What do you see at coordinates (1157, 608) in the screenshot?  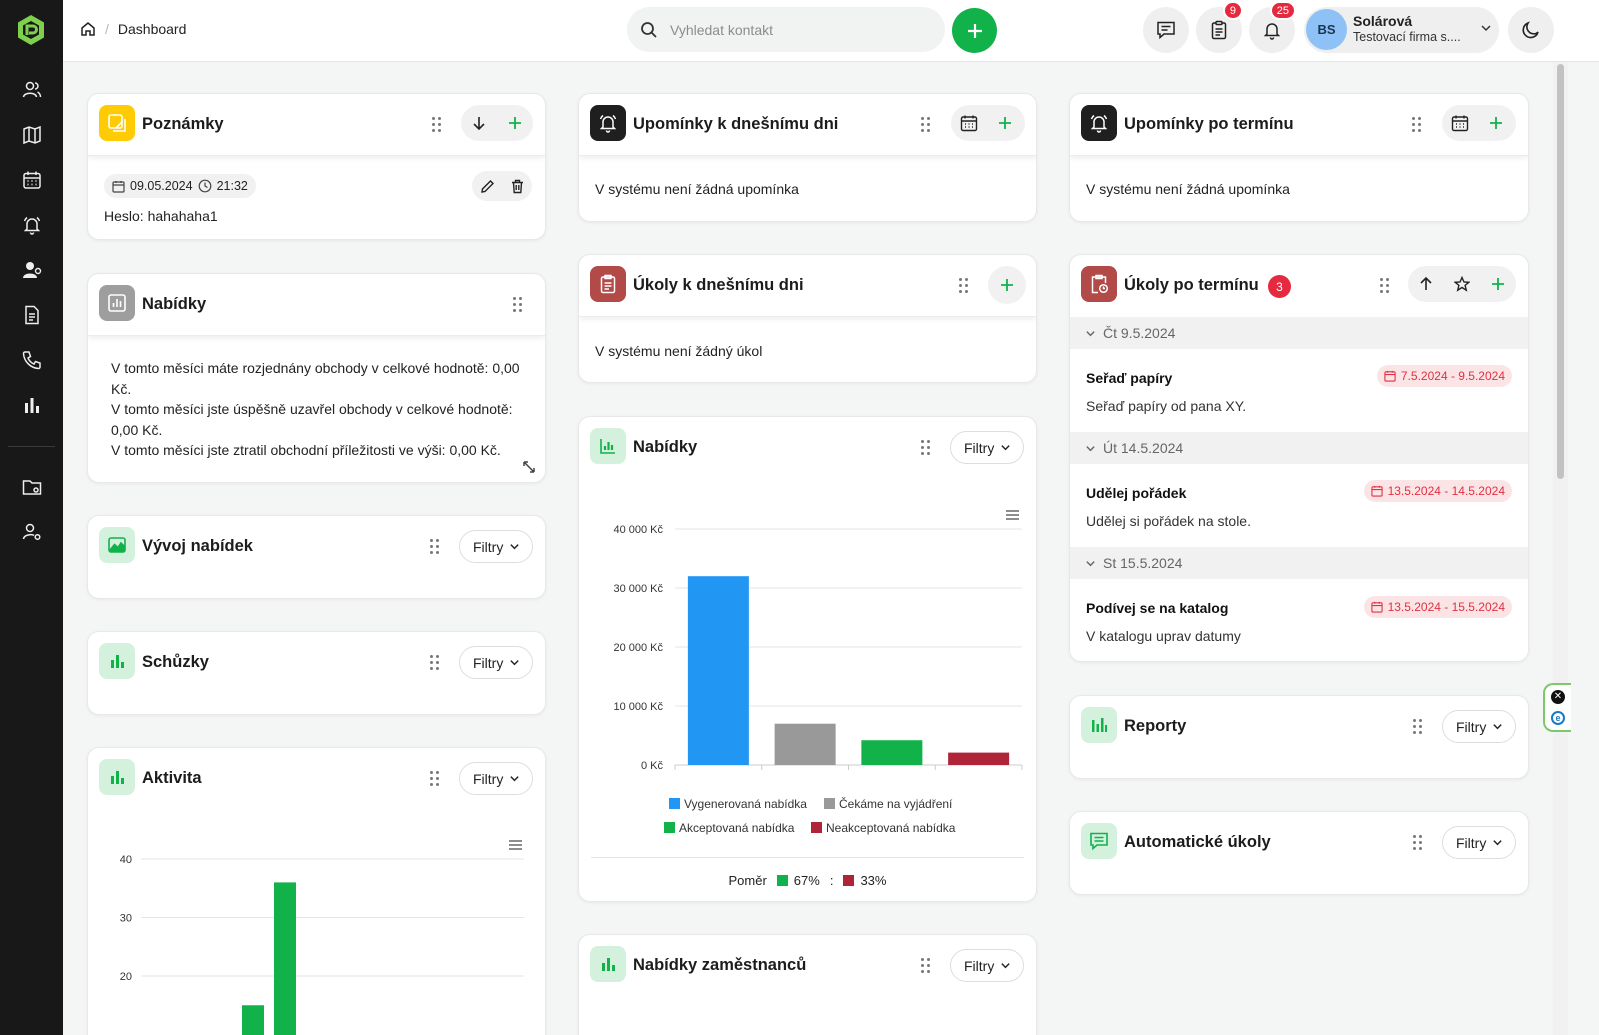 I see `task-title: Podívej se na katalog` at bounding box center [1157, 608].